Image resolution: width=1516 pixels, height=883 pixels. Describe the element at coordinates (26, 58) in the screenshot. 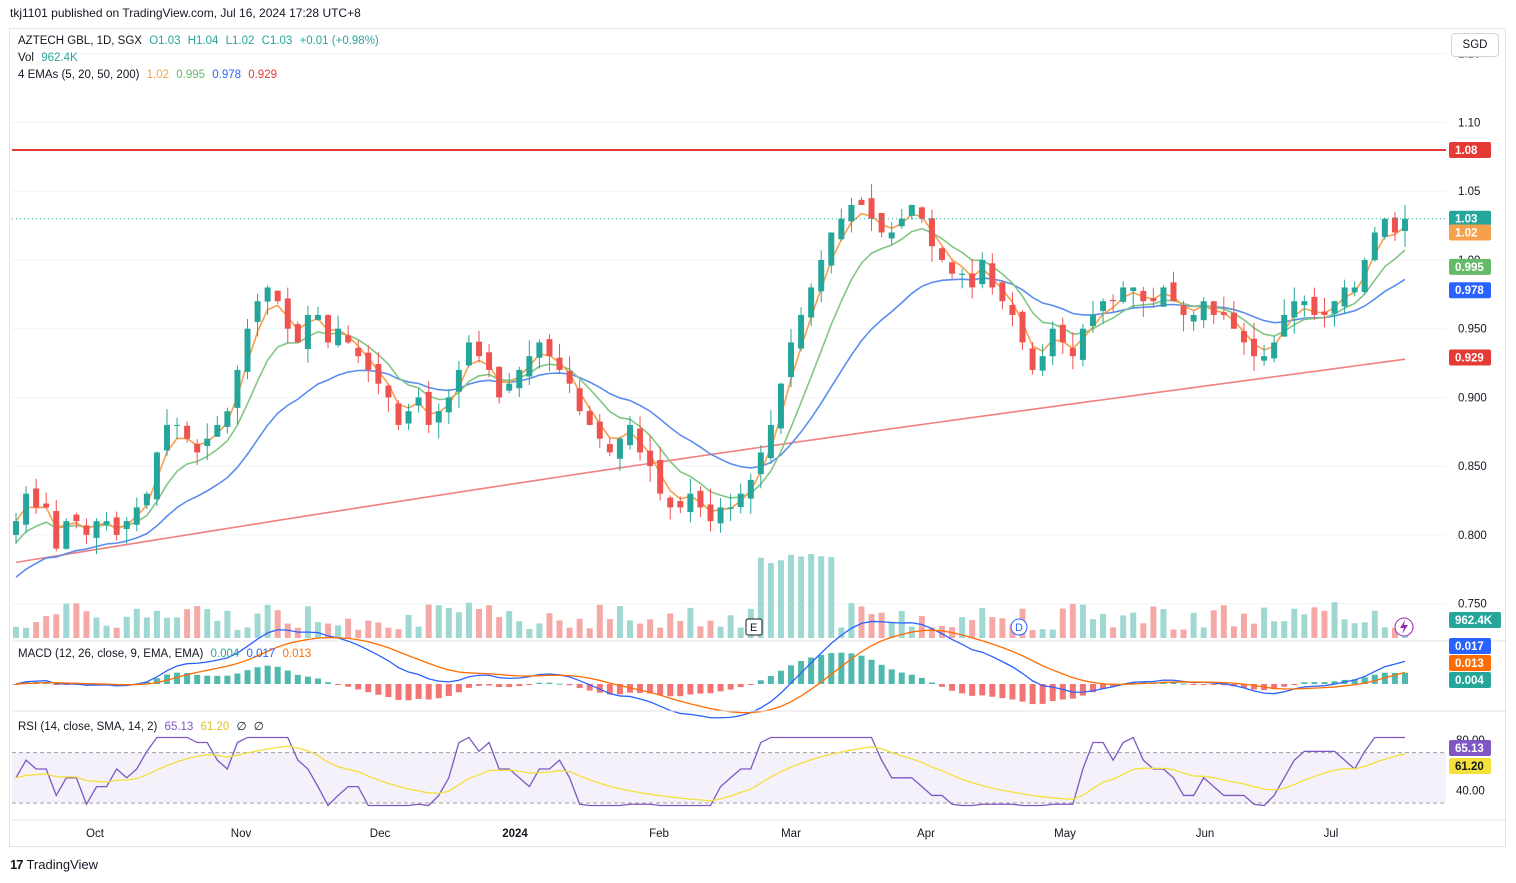

I see `vol-label: Vol` at that location.